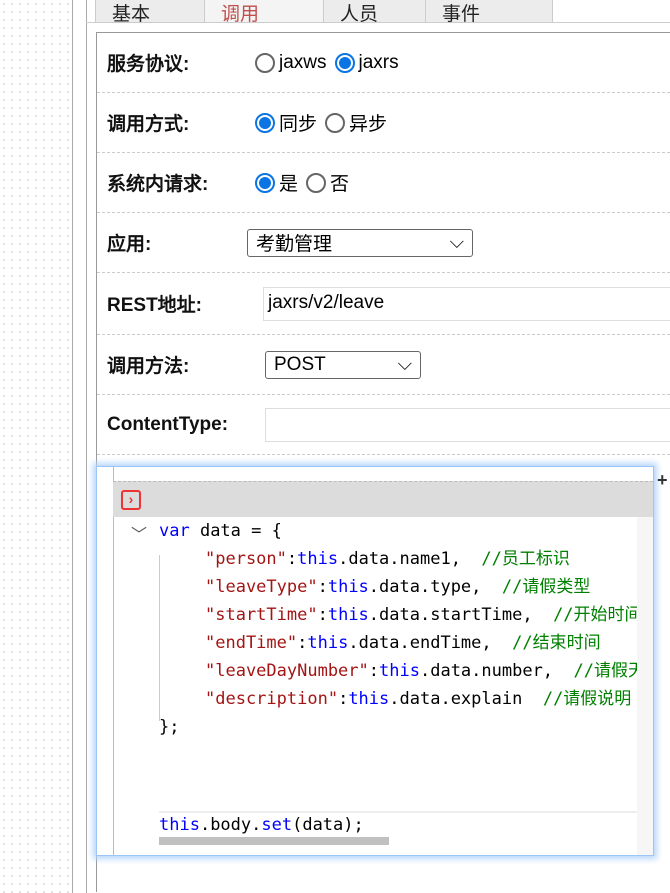 The image size is (670, 893). What do you see at coordinates (467, 424) in the screenshot?
I see `content-type-input` at bounding box center [467, 424].